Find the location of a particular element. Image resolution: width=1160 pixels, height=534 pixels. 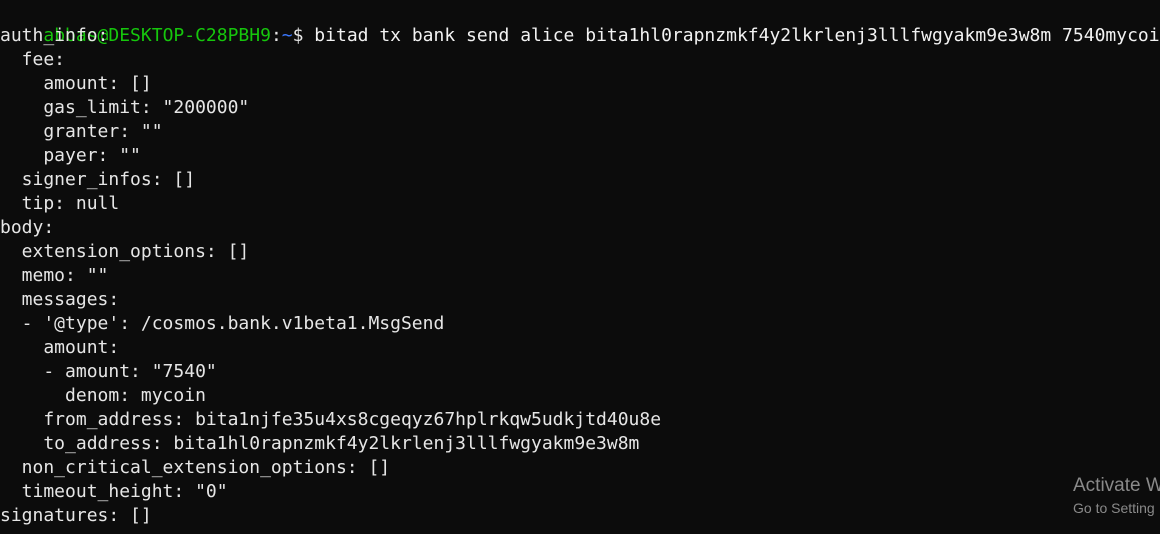

prompt-symbol: $ is located at coordinates (298, 35).